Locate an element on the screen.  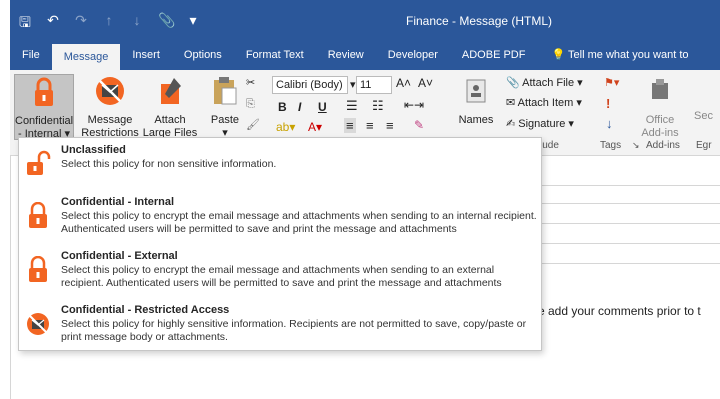
menu-item-title: Confidential - Internal is located at coordinates (118, 202).